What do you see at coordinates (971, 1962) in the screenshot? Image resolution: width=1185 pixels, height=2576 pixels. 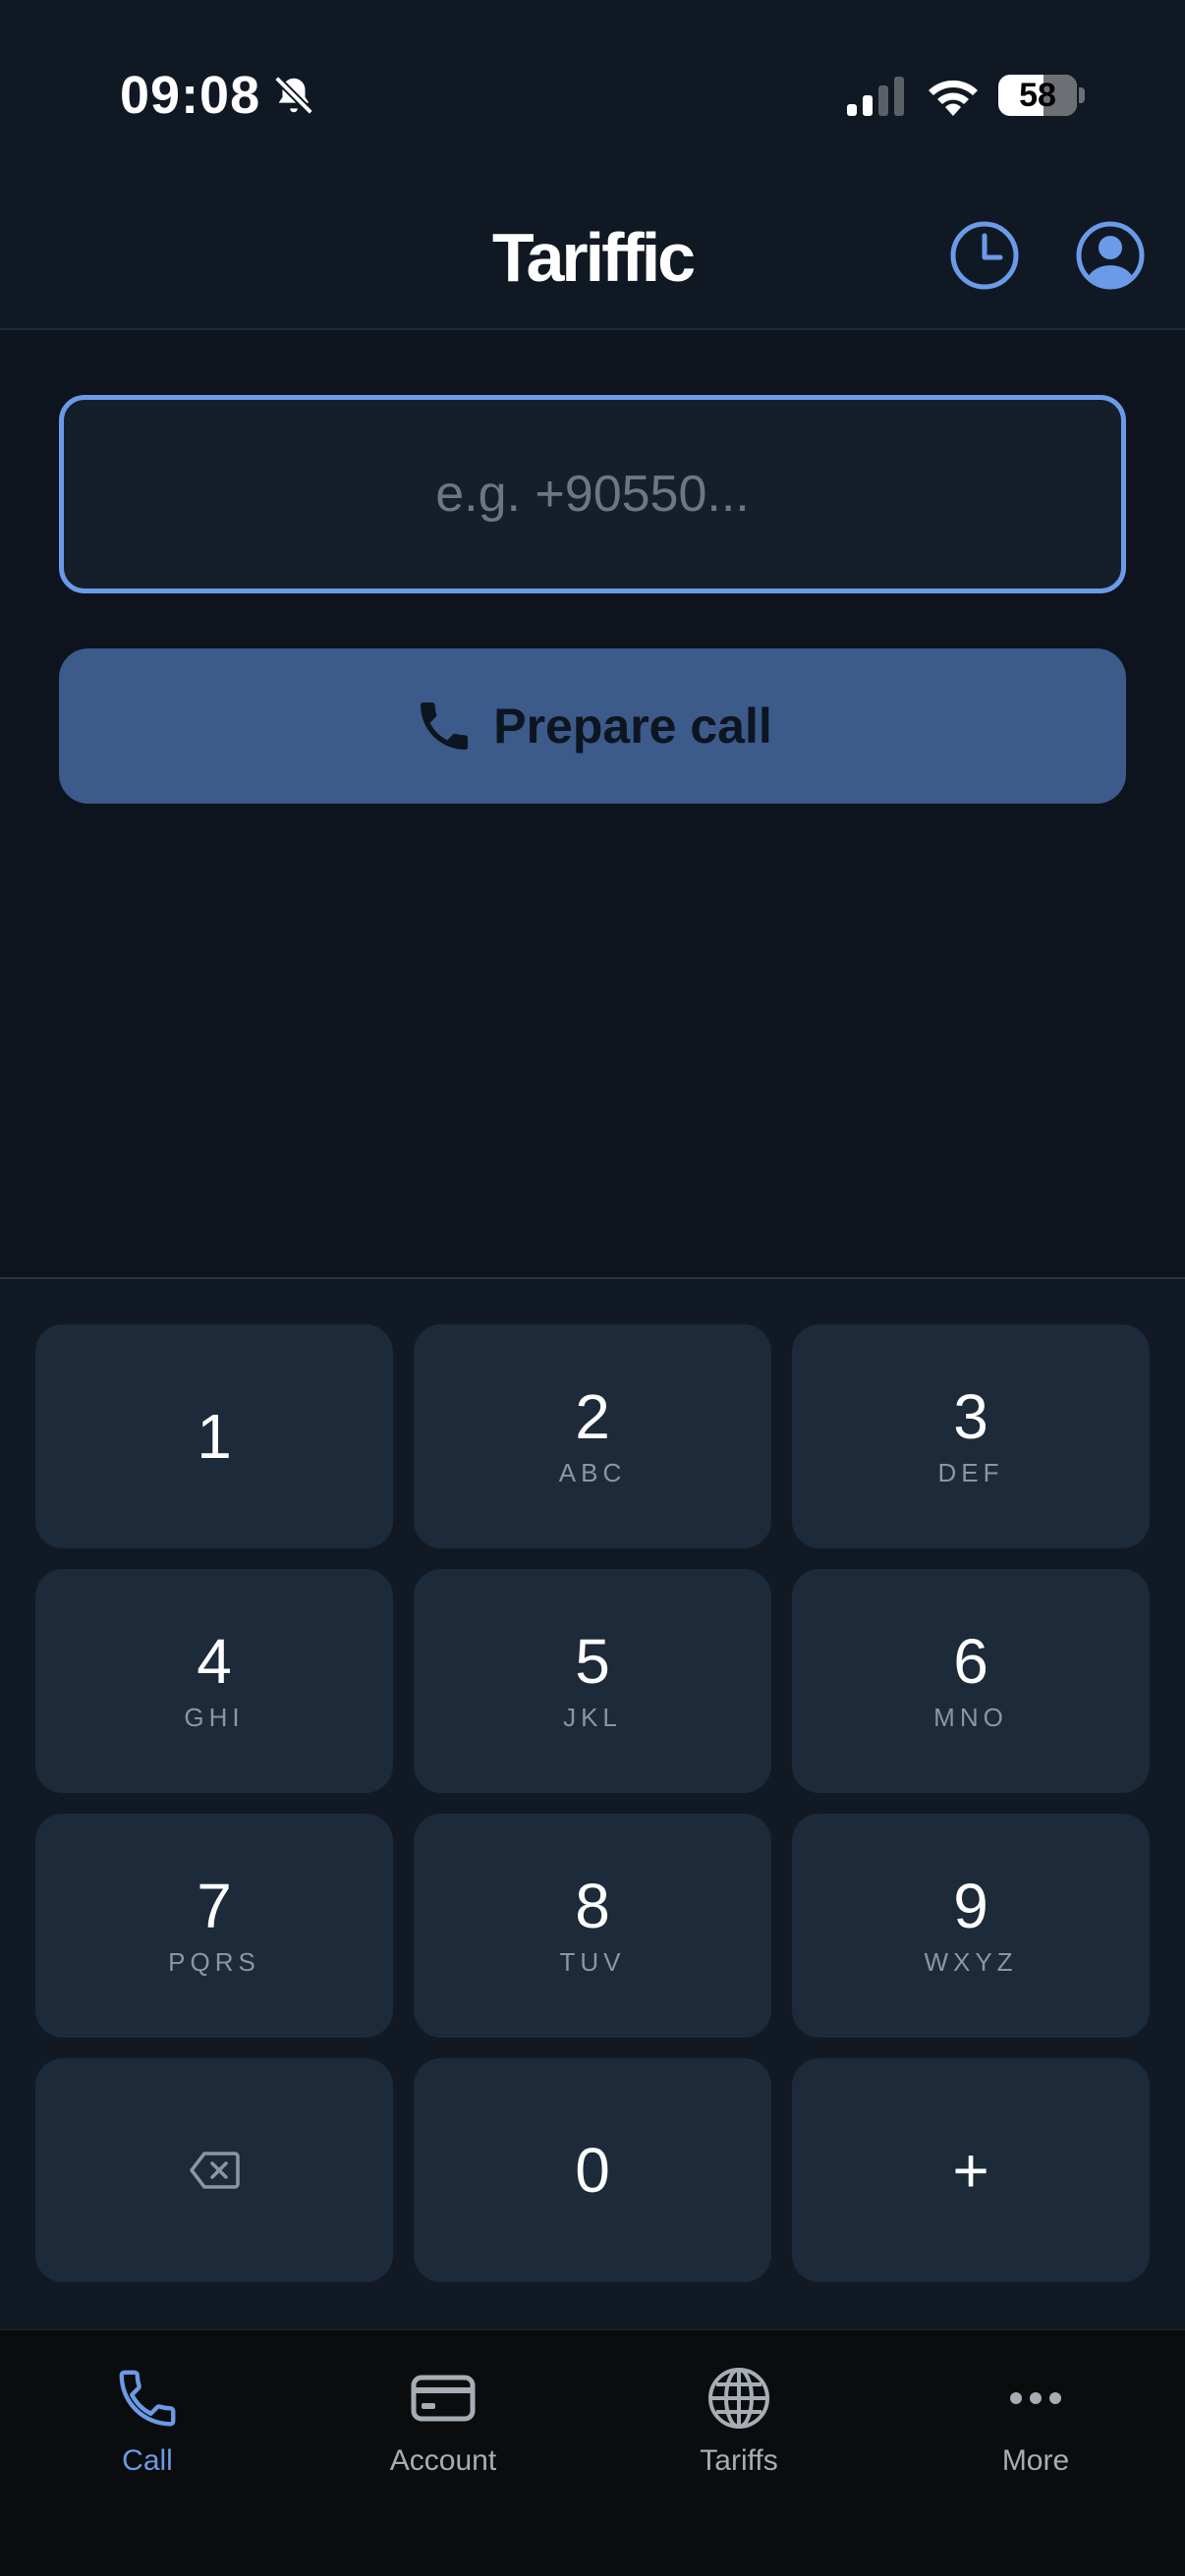 I see `key-letters: WXYZ` at bounding box center [971, 1962].